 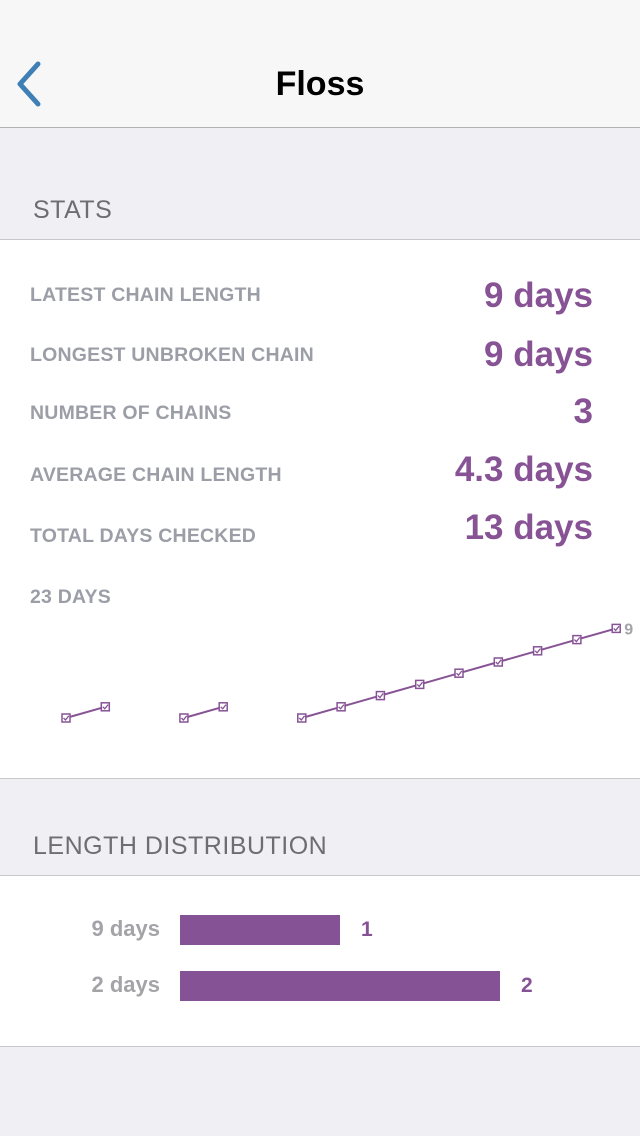 I want to click on distribution-label: 2 days, so click(x=126, y=984).